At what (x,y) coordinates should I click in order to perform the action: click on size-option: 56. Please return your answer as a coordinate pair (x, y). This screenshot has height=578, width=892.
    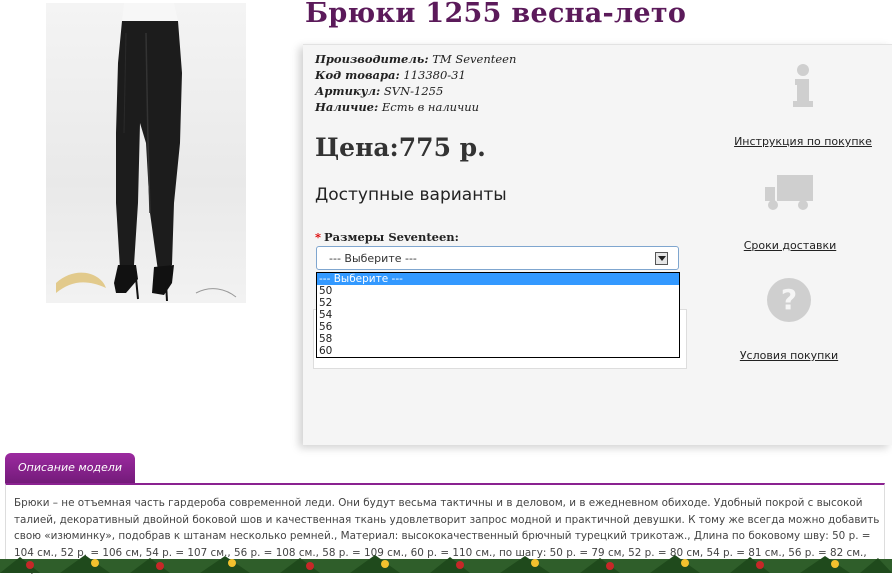
    Looking at the image, I should click on (498, 327).